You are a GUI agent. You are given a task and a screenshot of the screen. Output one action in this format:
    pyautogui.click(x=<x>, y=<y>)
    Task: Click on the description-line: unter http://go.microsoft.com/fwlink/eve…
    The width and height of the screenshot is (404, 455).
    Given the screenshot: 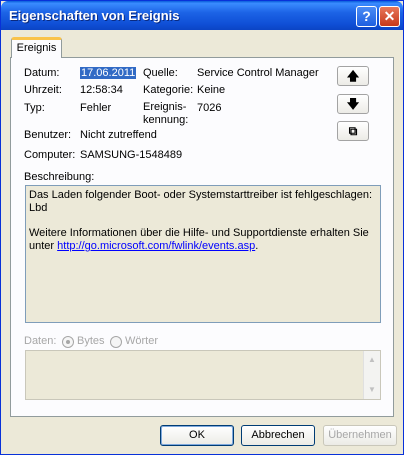 What is the action you would take?
    pyautogui.click(x=203, y=246)
    